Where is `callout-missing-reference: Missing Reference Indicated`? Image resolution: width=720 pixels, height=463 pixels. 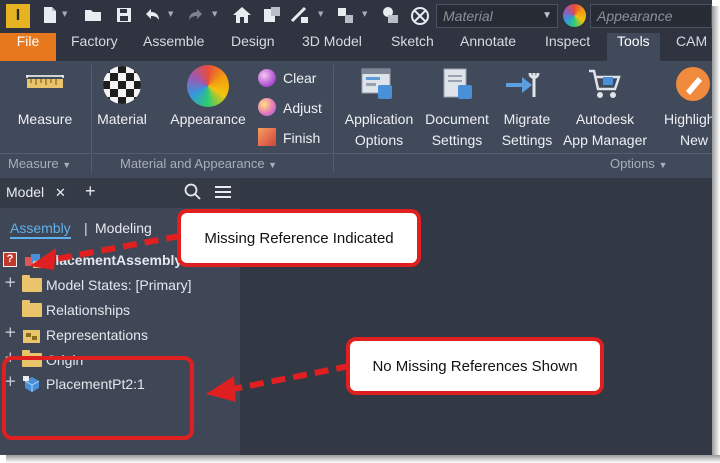
callout-missing-reference: Missing Reference Indicated is located at coordinates (299, 238).